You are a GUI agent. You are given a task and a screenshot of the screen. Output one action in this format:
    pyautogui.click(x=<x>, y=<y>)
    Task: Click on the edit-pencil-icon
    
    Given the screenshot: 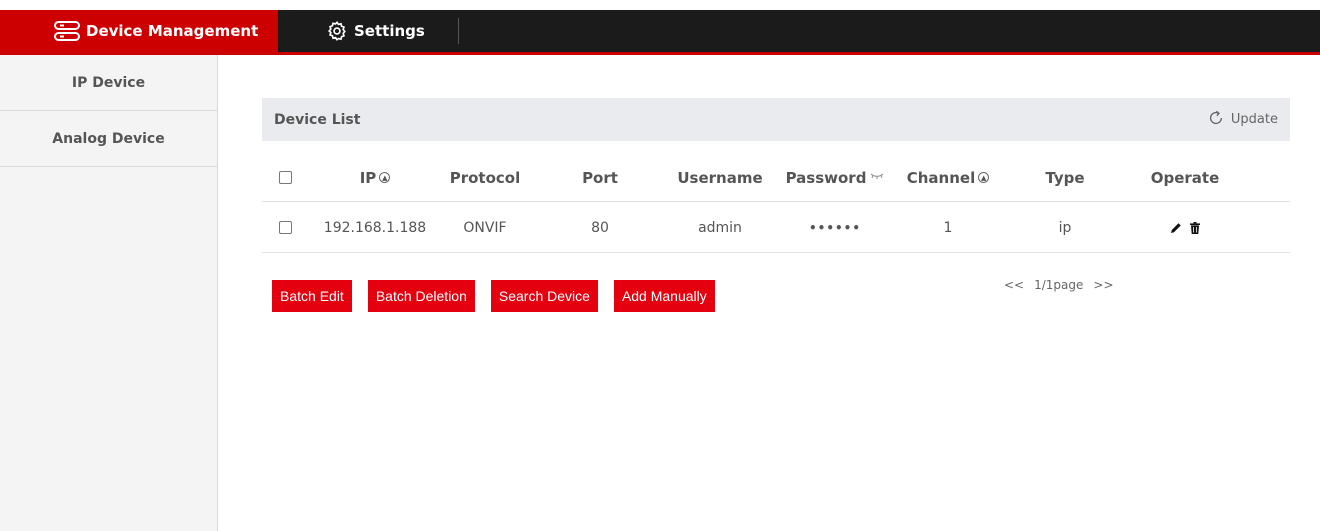 What is the action you would take?
    pyautogui.click(x=1176, y=228)
    